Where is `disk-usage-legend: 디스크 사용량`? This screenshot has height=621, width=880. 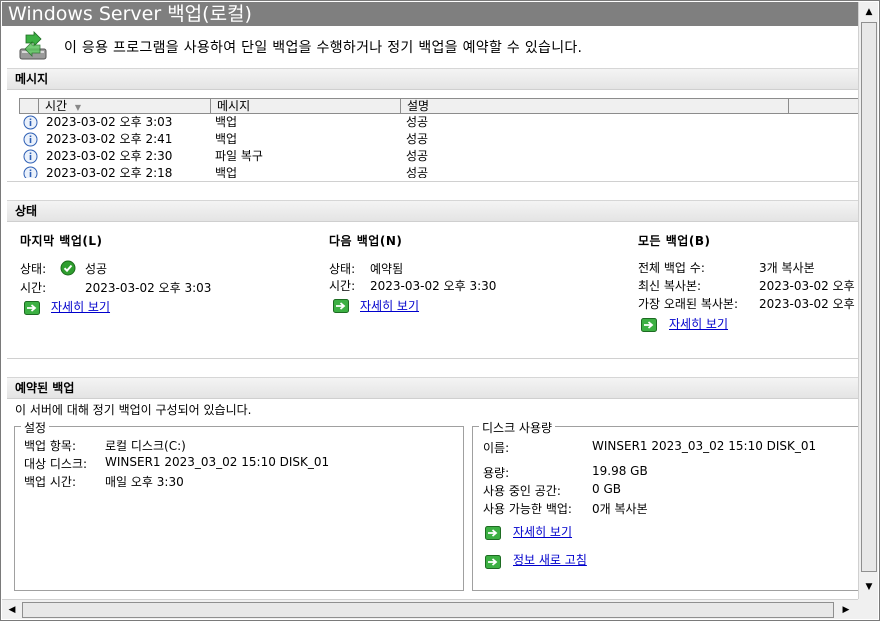 disk-usage-legend: 디스크 사용량 is located at coordinates (517, 427).